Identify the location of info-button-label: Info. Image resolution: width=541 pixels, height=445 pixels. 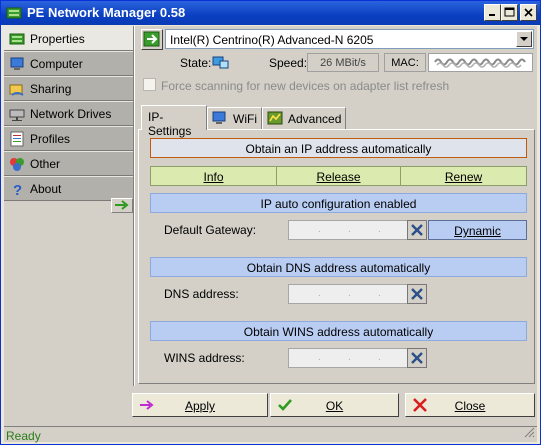
(213, 177).